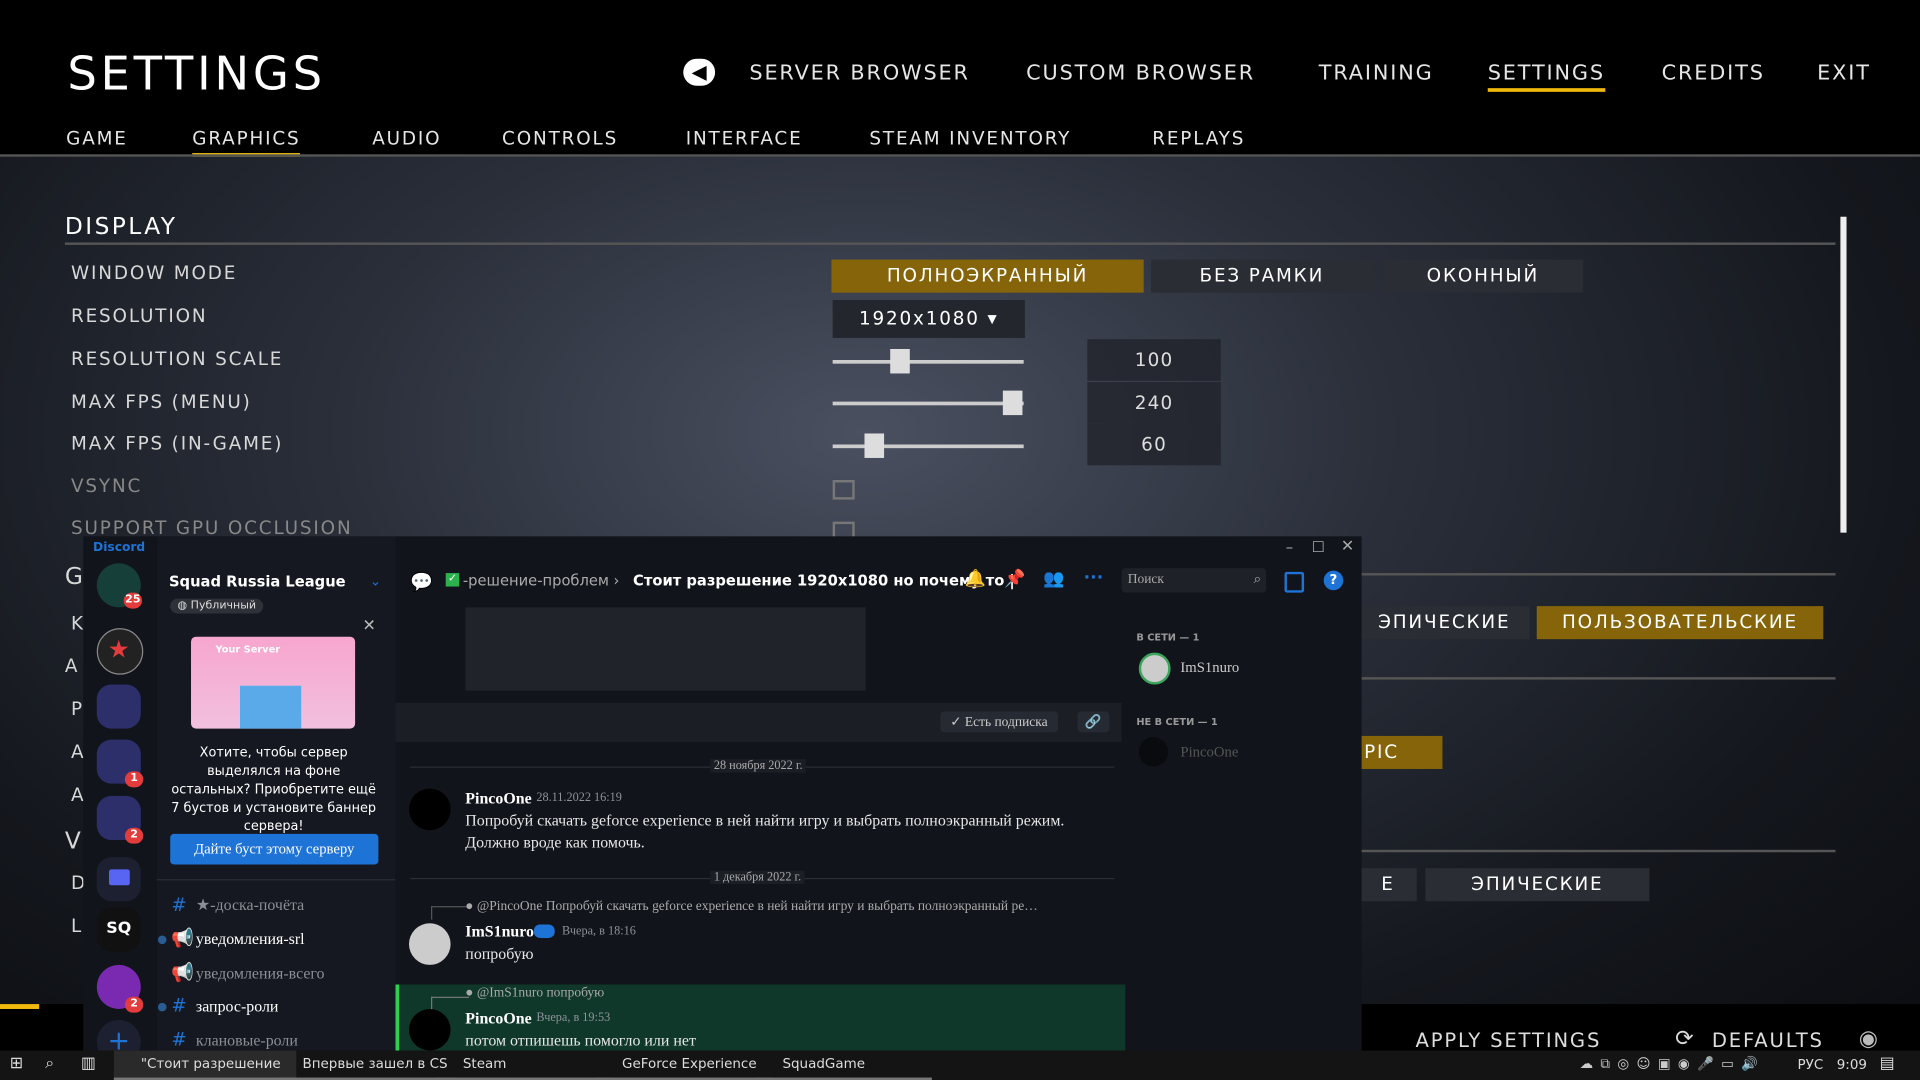 This screenshot has width=1920, height=1080. I want to click on tab-audio: AUDIO, so click(406, 138).